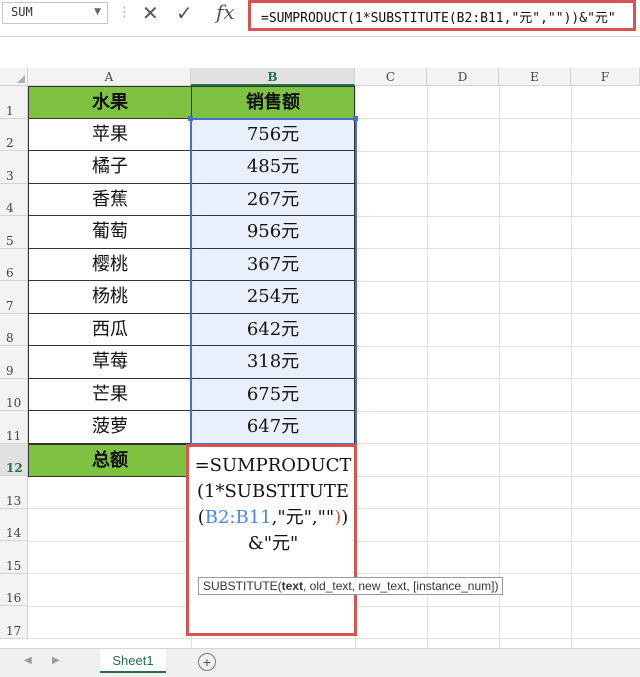 Image resolution: width=640 pixels, height=677 pixels. I want to click on row-header-10: 10, so click(14, 395).